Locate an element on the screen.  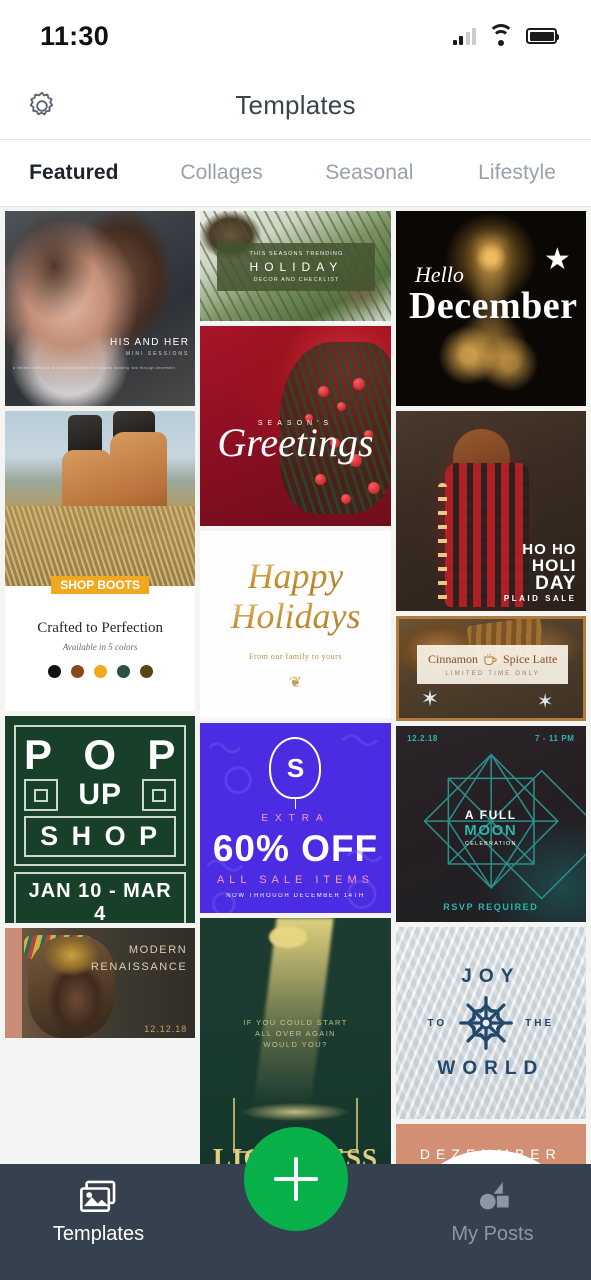
snowflake-cookie-right: ✶ is located at coordinates (545, 702).